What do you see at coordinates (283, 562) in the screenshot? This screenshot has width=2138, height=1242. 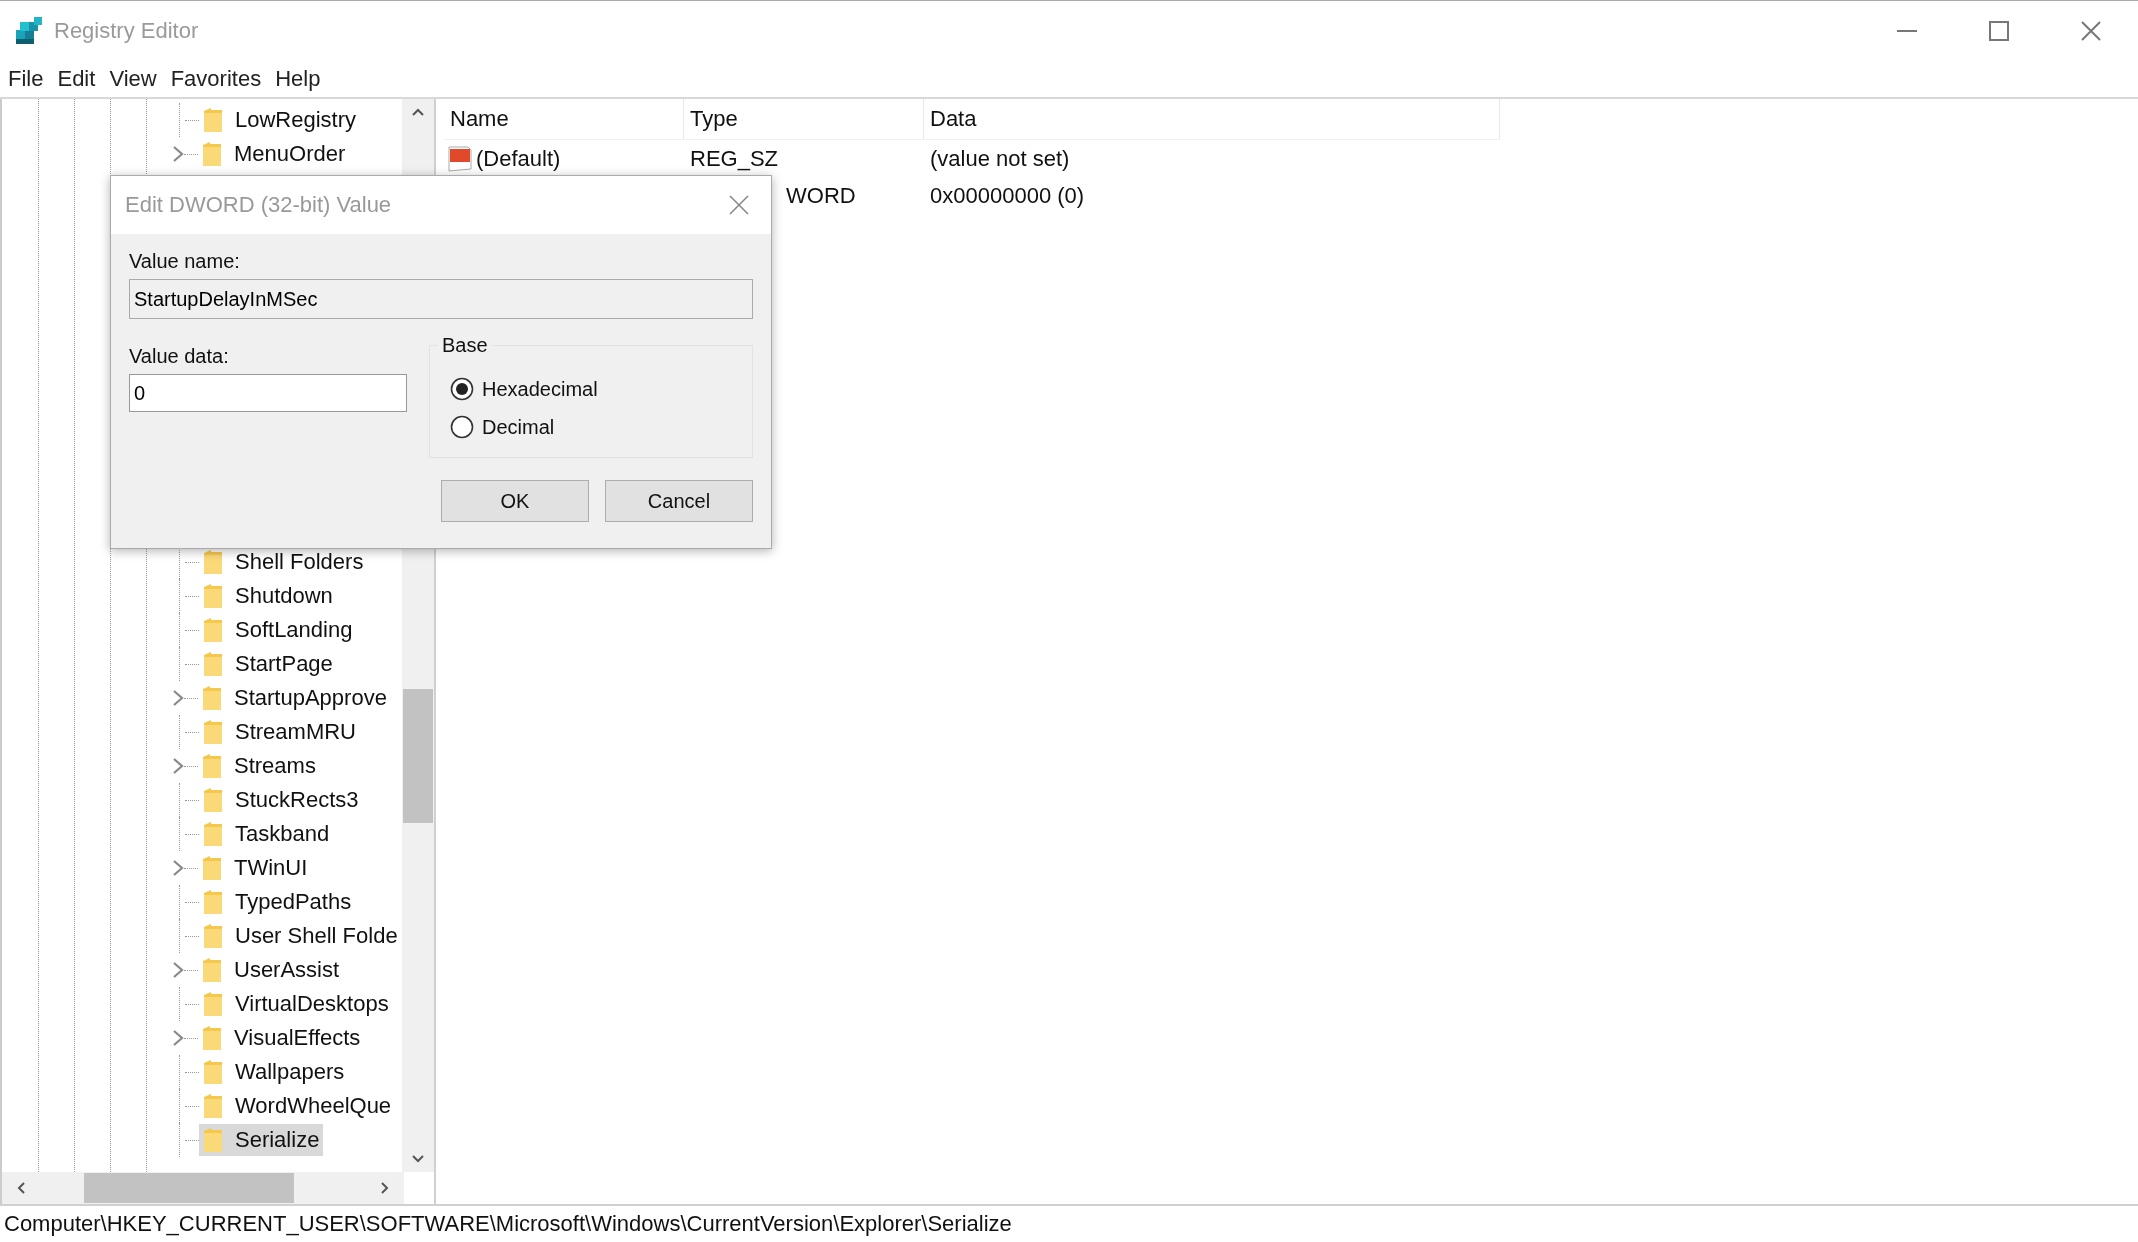 I see `tree-item: Shell Folders` at bounding box center [283, 562].